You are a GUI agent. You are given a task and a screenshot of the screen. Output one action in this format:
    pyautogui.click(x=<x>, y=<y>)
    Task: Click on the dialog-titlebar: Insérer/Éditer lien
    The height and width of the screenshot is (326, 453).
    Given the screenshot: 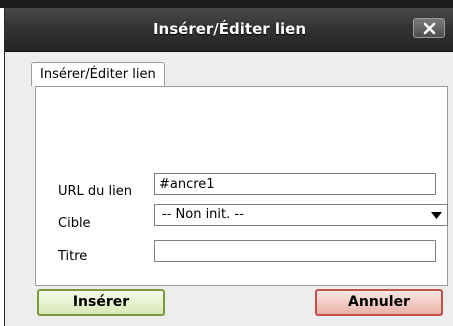 What is the action you would take?
    pyautogui.click(x=229, y=30)
    